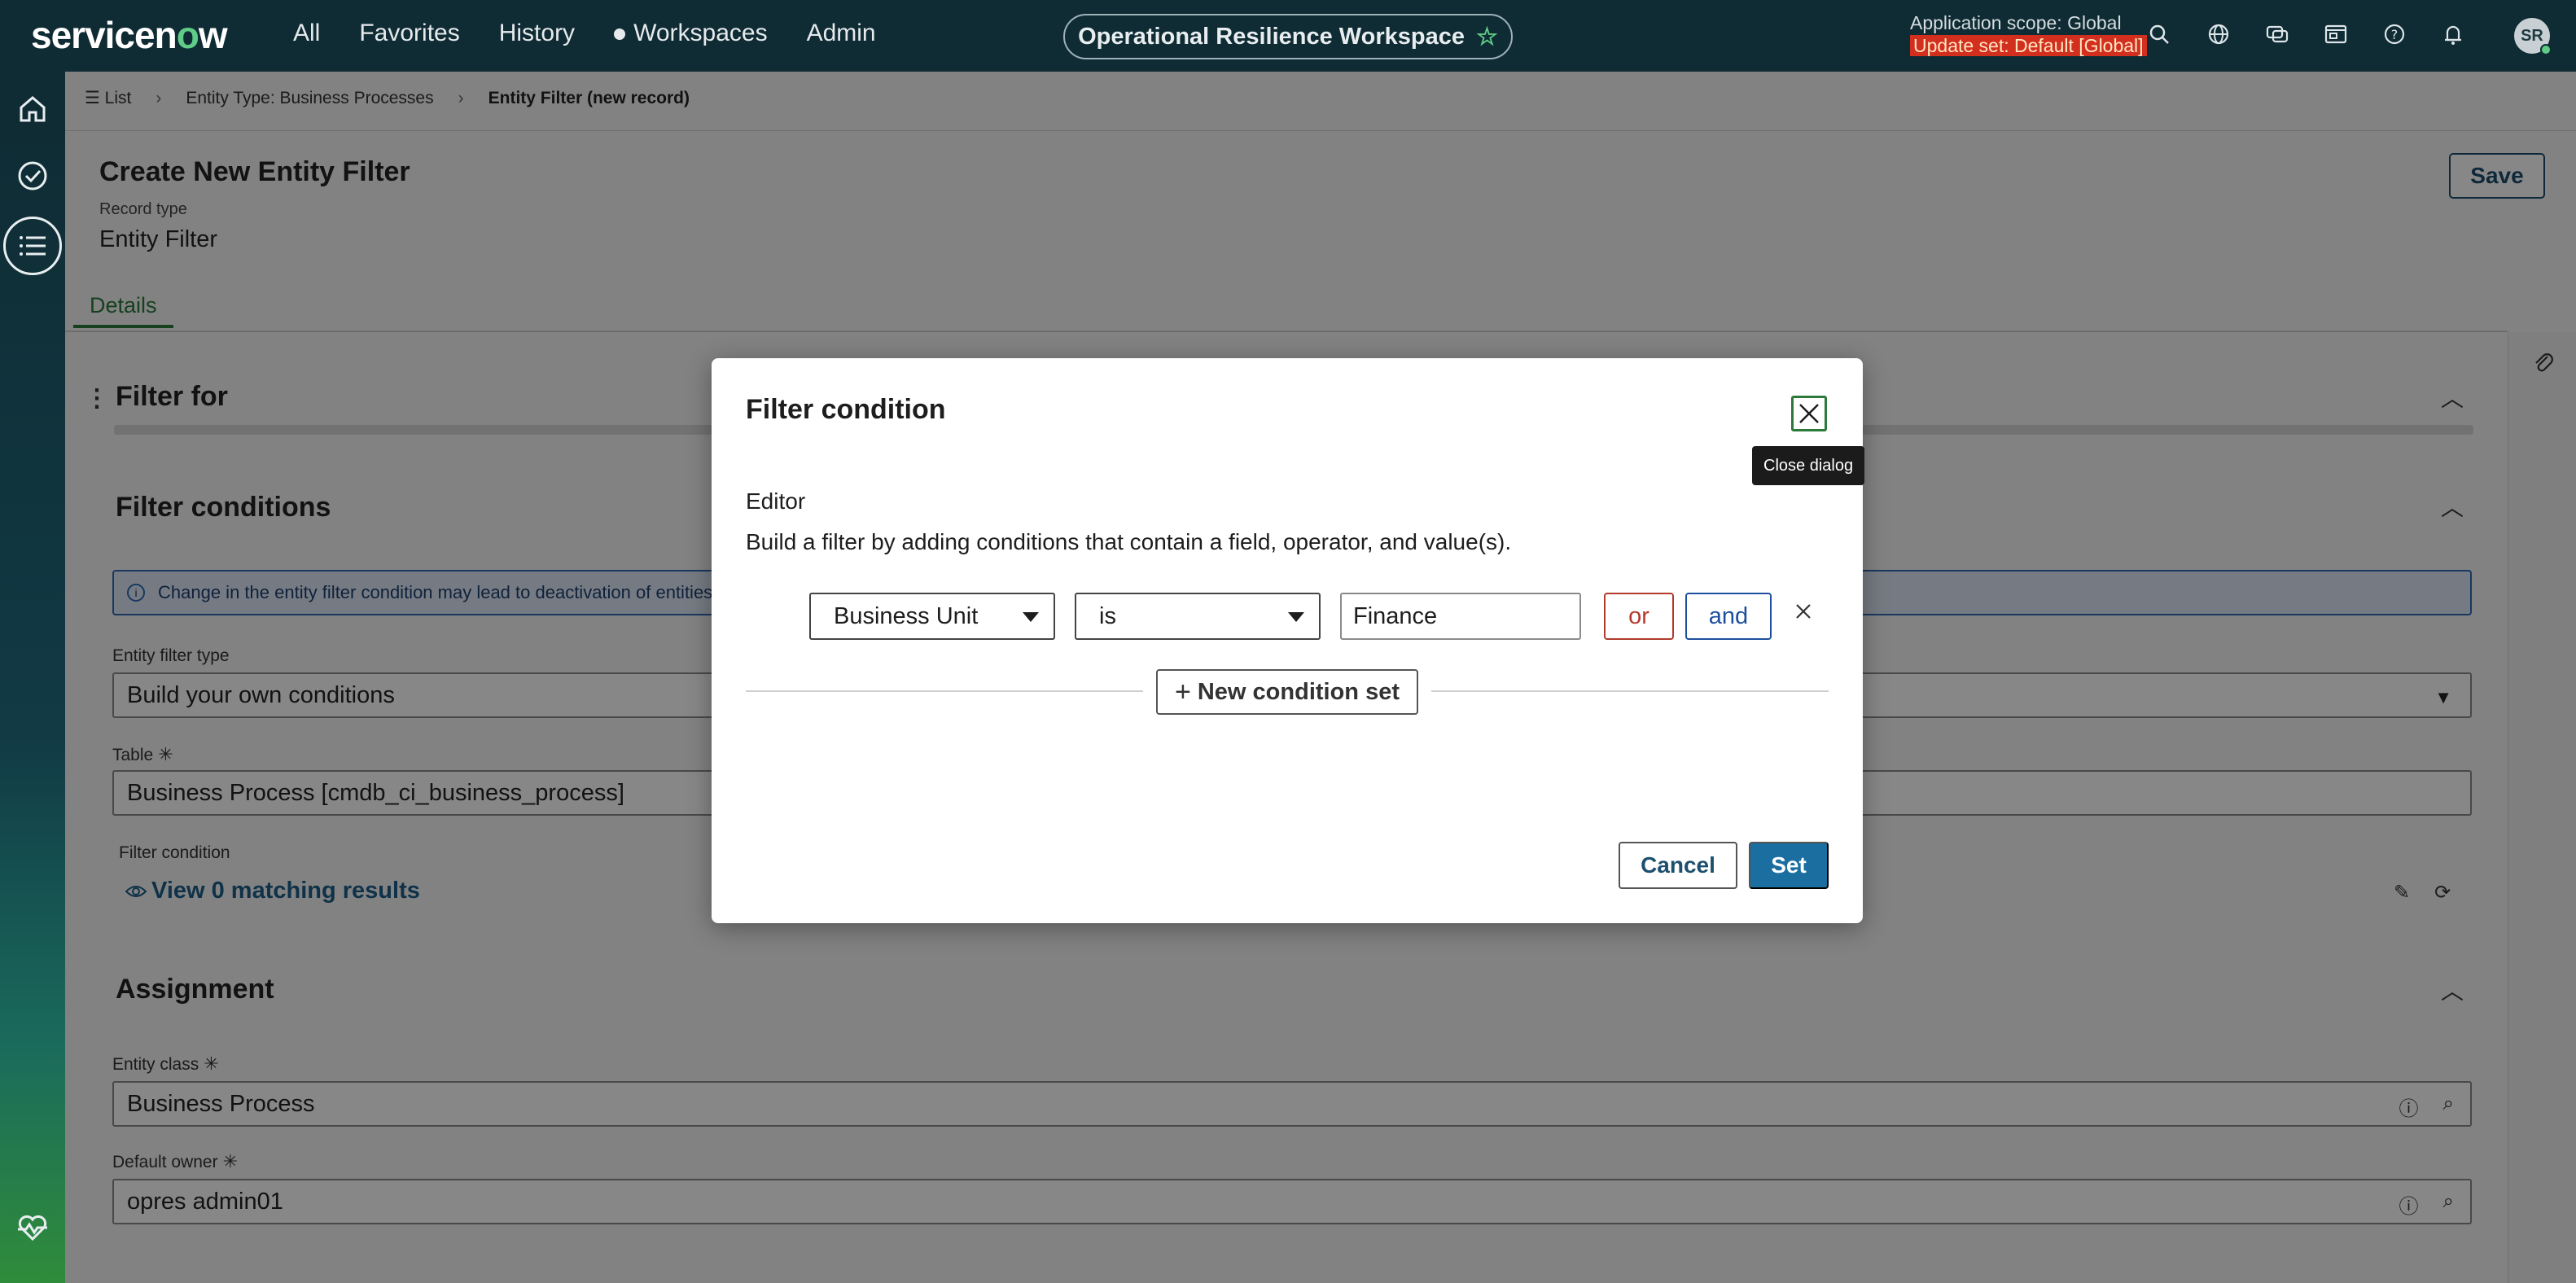  What do you see at coordinates (32, 1228) in the screenshot?
I see `heartbeat-icon` at bounding box center [32, 1228].